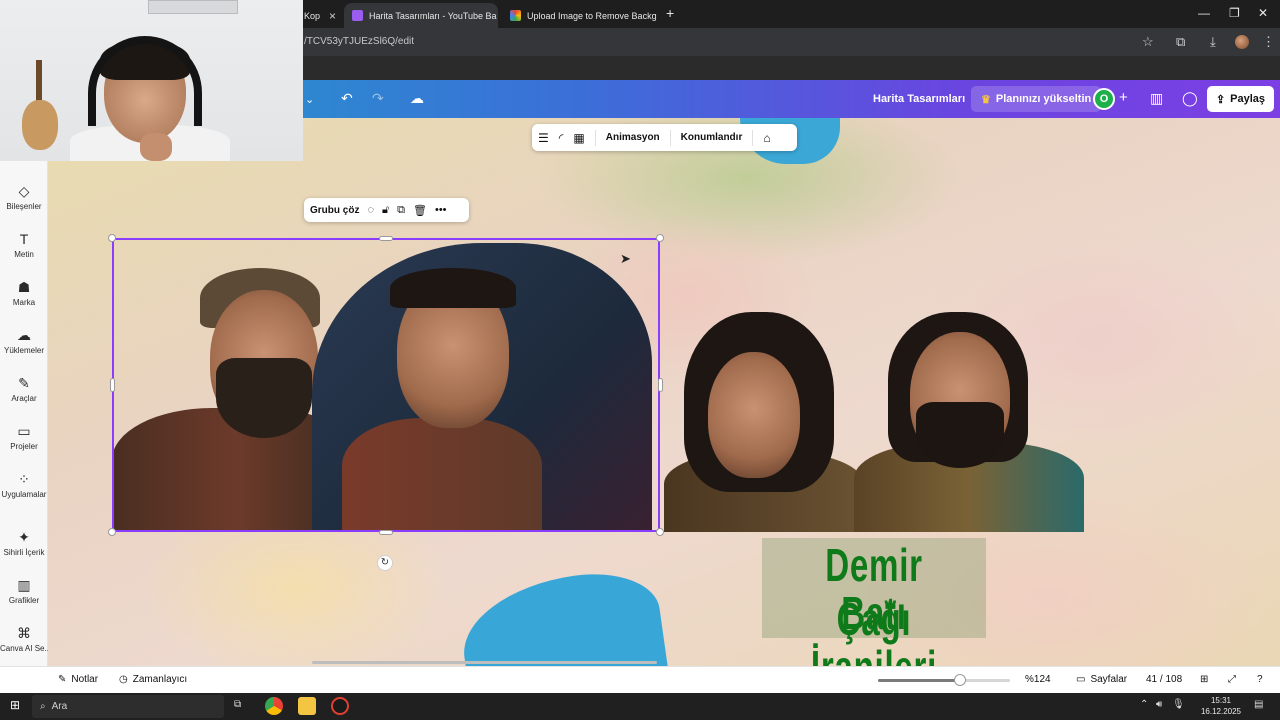 This screenshot has width=1280, height=720. What do you see at coordinates (1144, 704) in the screenshot?
I see `tray-overflow-icon: ⌃` at bounding box center [1144, 704].